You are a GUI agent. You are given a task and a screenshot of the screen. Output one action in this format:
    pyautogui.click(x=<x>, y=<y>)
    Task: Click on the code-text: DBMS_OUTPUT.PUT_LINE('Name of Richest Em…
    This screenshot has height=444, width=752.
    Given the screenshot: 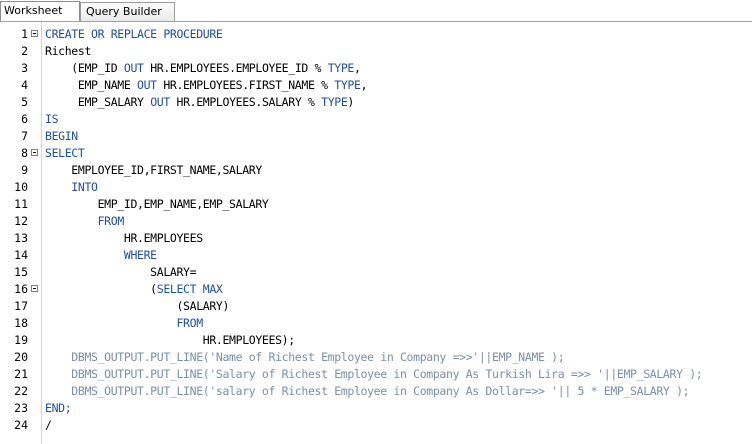 What is the action you would take?
    pyautogui.click(x=304, y=357)
    